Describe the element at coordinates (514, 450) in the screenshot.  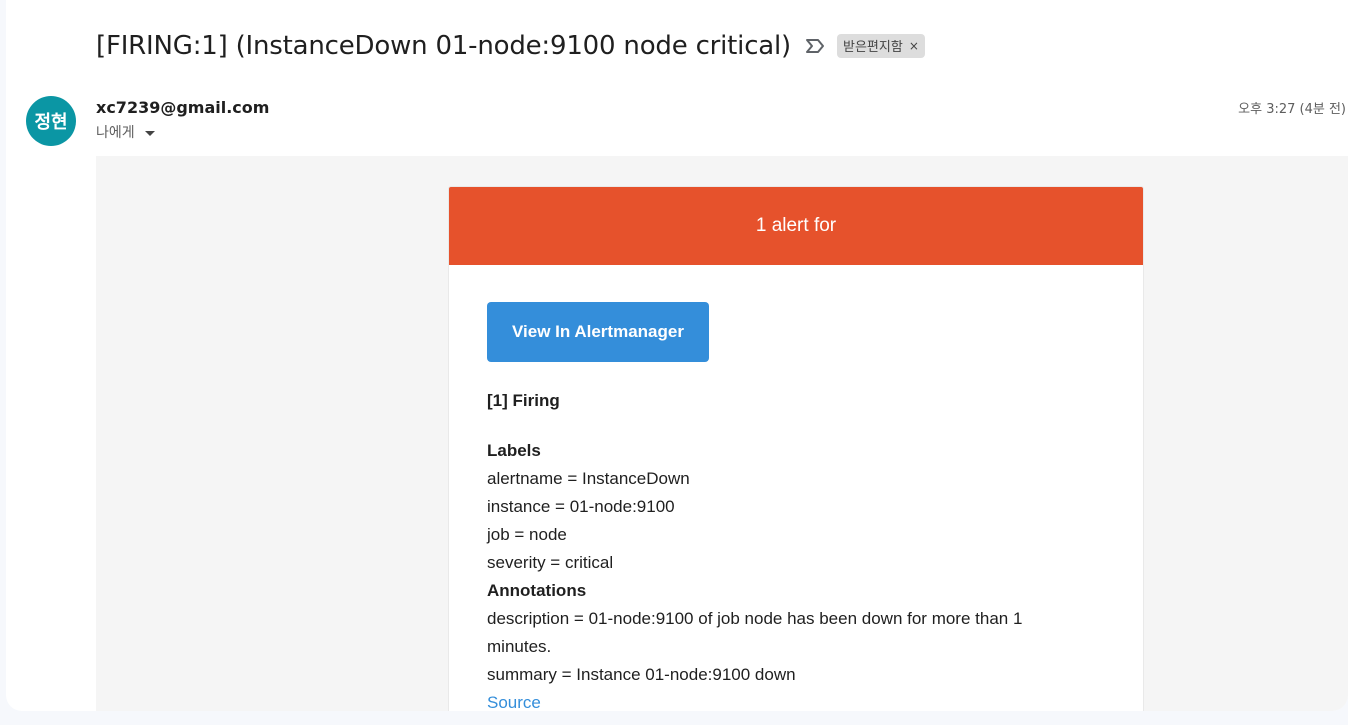
I see `labels-title: Labels` at that location.